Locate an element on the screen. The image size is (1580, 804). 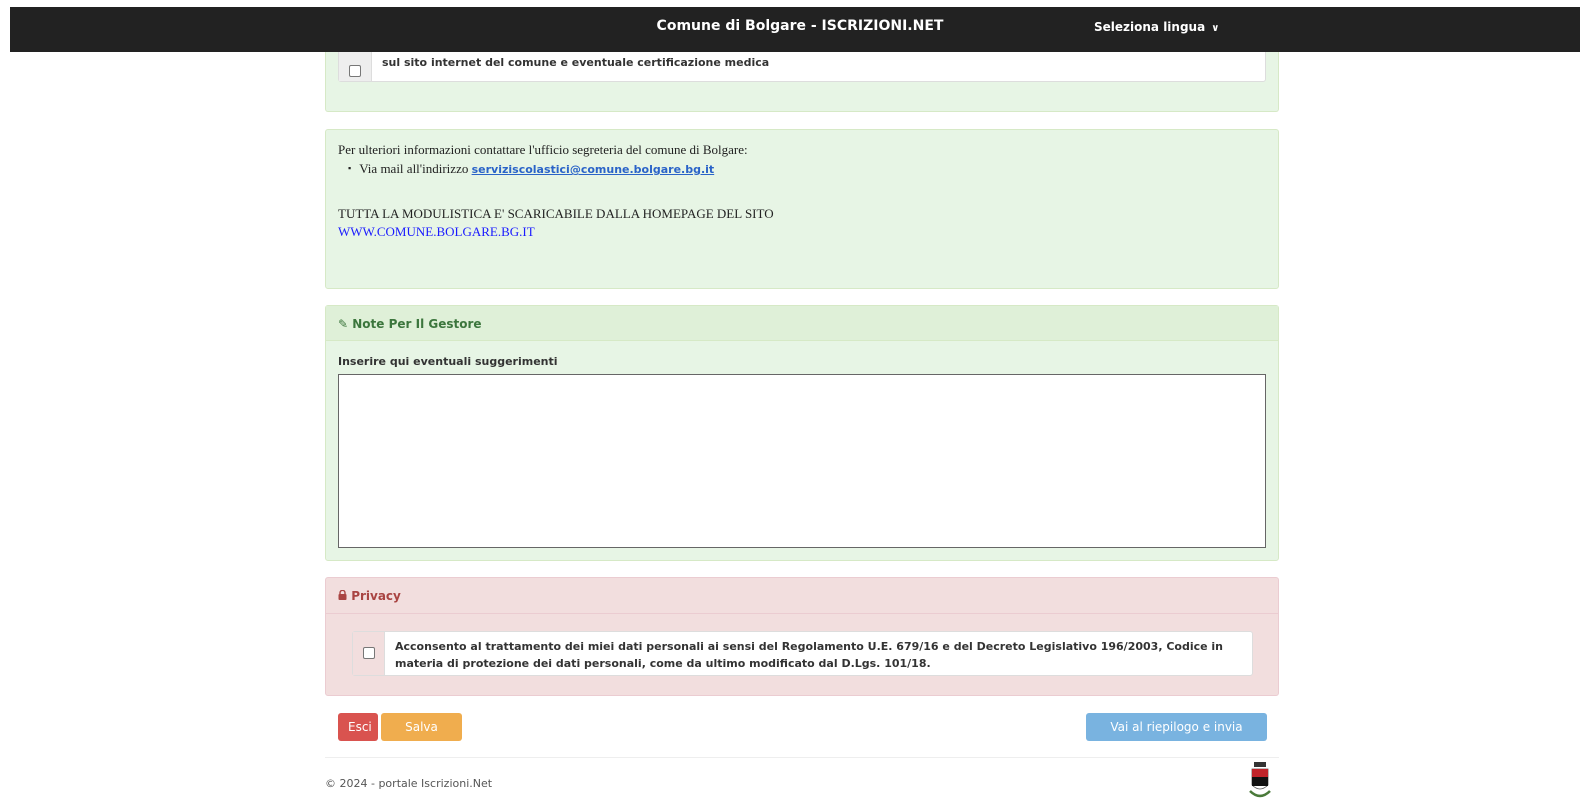
privacy-header: Privacy is located at coordinates (802, 596).